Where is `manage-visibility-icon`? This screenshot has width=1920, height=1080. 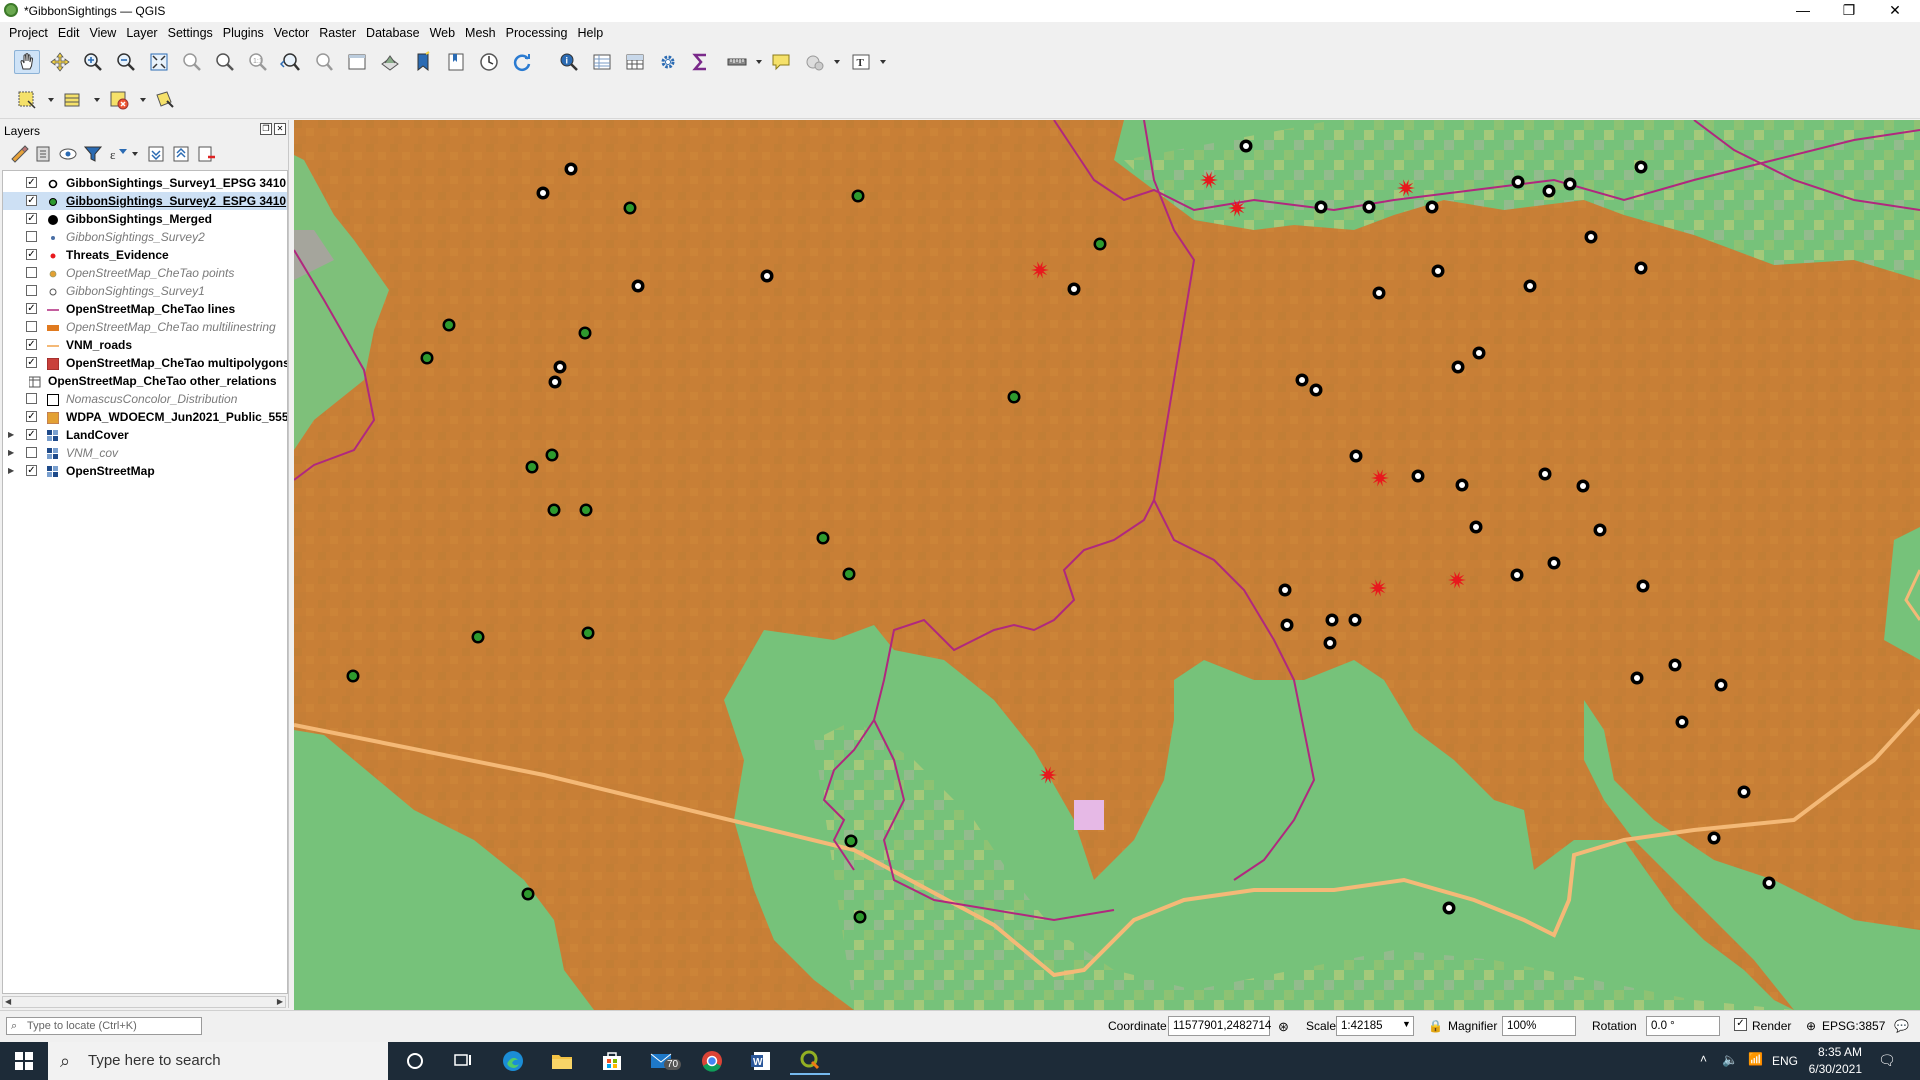 manage-visibility-icon is located at coordinates (68, 154).